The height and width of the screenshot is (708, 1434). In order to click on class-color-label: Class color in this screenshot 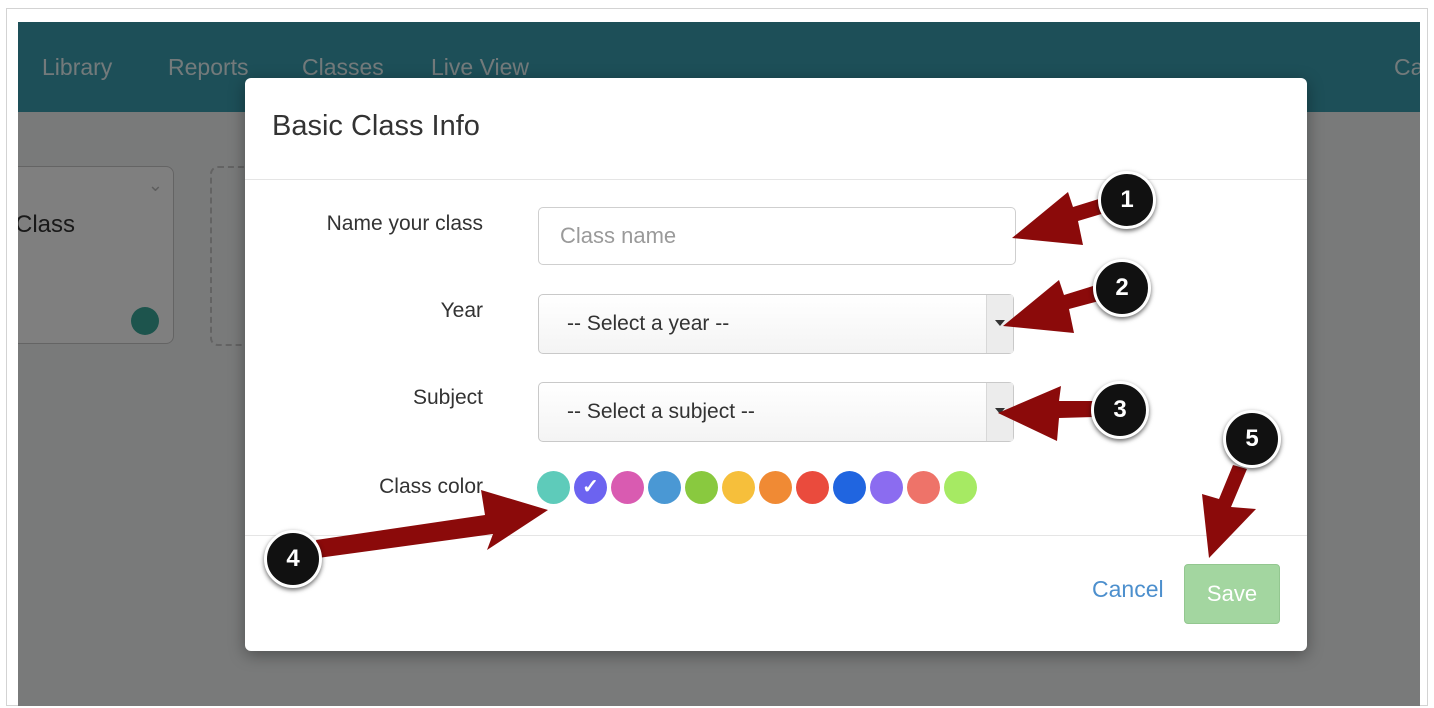, I will do `click(431, 486)`.